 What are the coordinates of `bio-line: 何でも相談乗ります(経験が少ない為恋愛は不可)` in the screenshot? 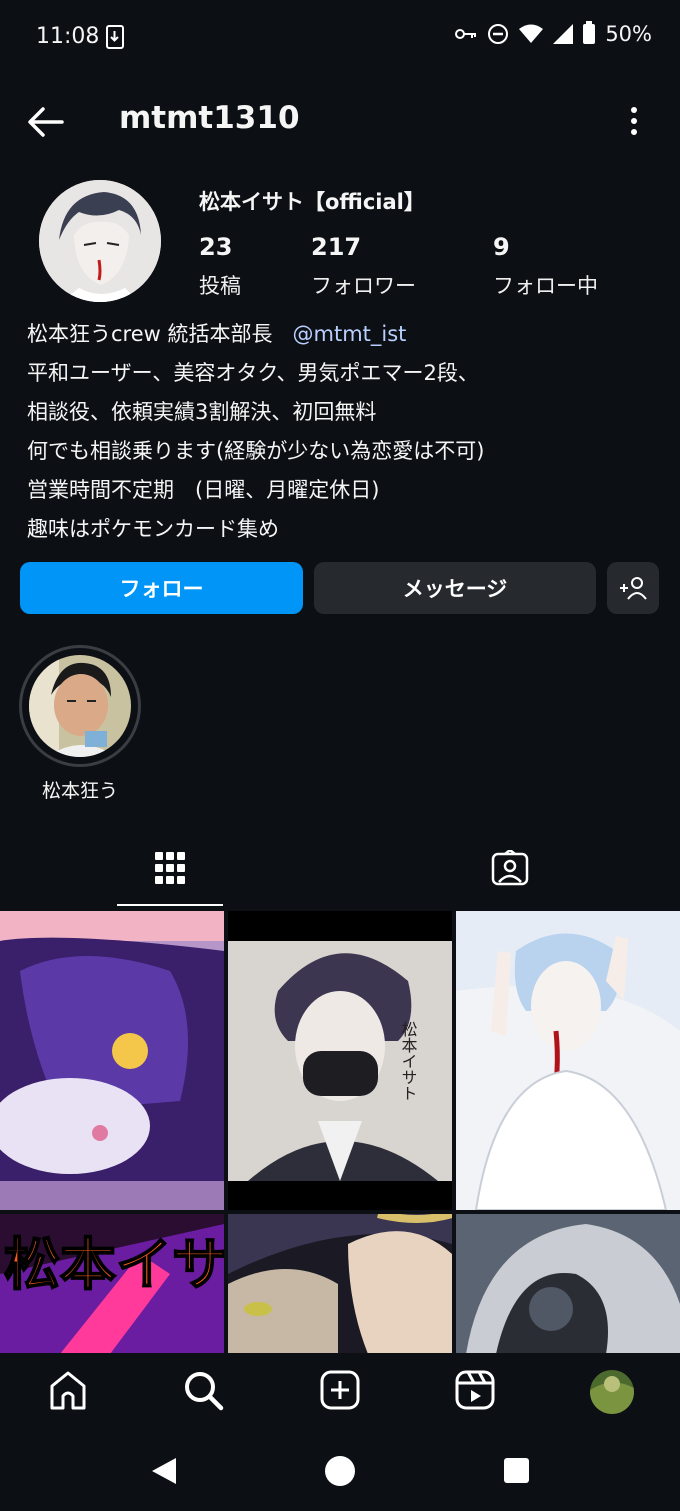 It's located at (256, 451).